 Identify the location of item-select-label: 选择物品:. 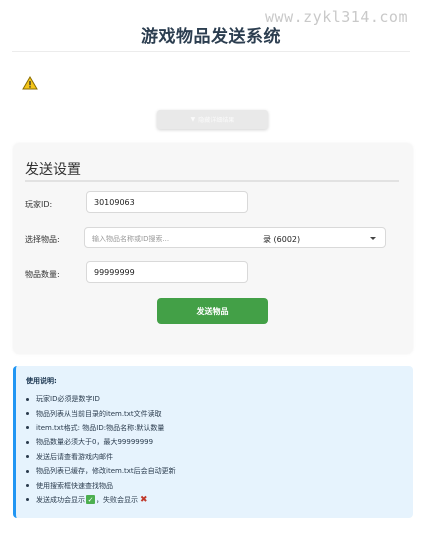
(42, 239).